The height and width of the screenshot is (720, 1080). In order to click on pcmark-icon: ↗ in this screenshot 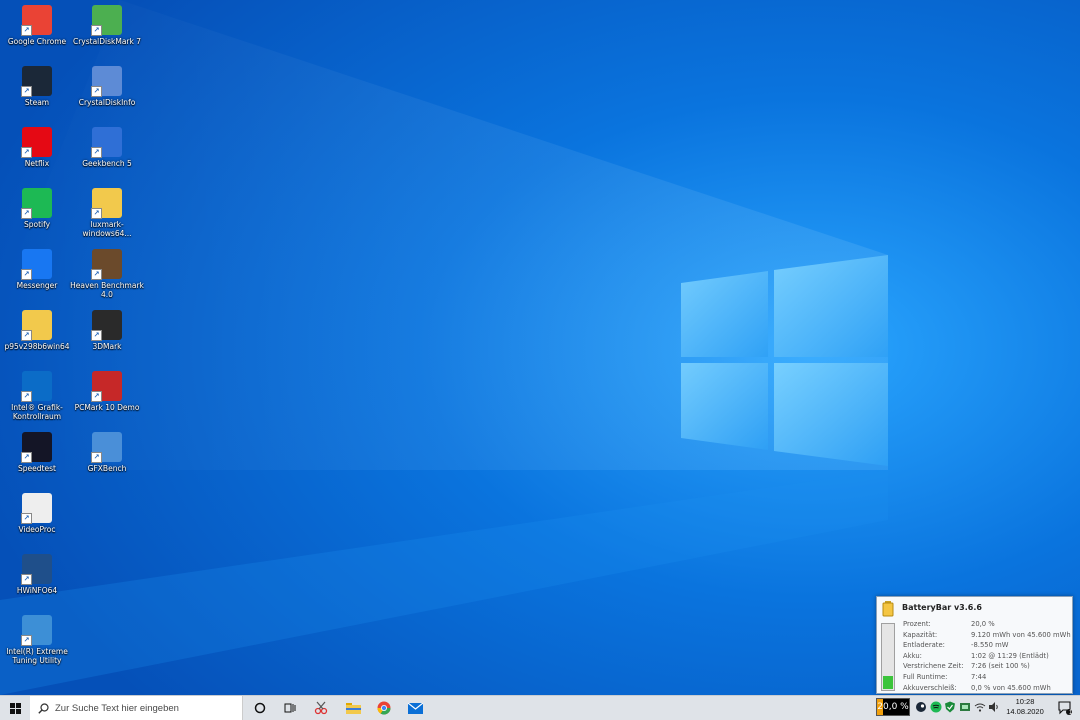, I will do `click(106, 386)`.